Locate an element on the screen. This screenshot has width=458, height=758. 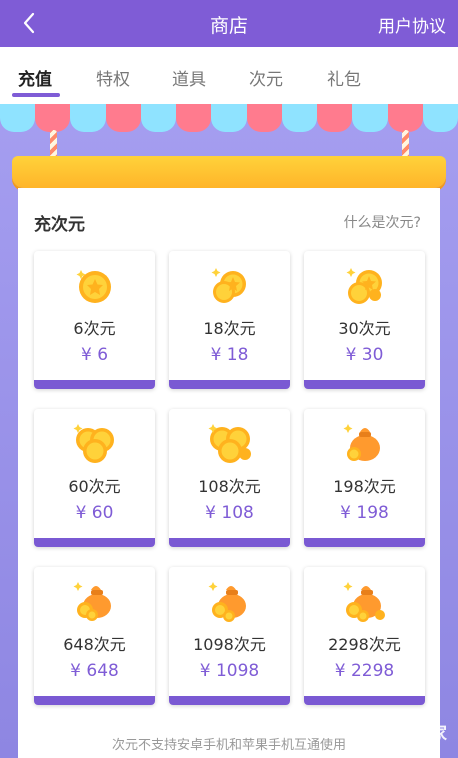
watermark-logo-icon is located at coordinates (359, 731).